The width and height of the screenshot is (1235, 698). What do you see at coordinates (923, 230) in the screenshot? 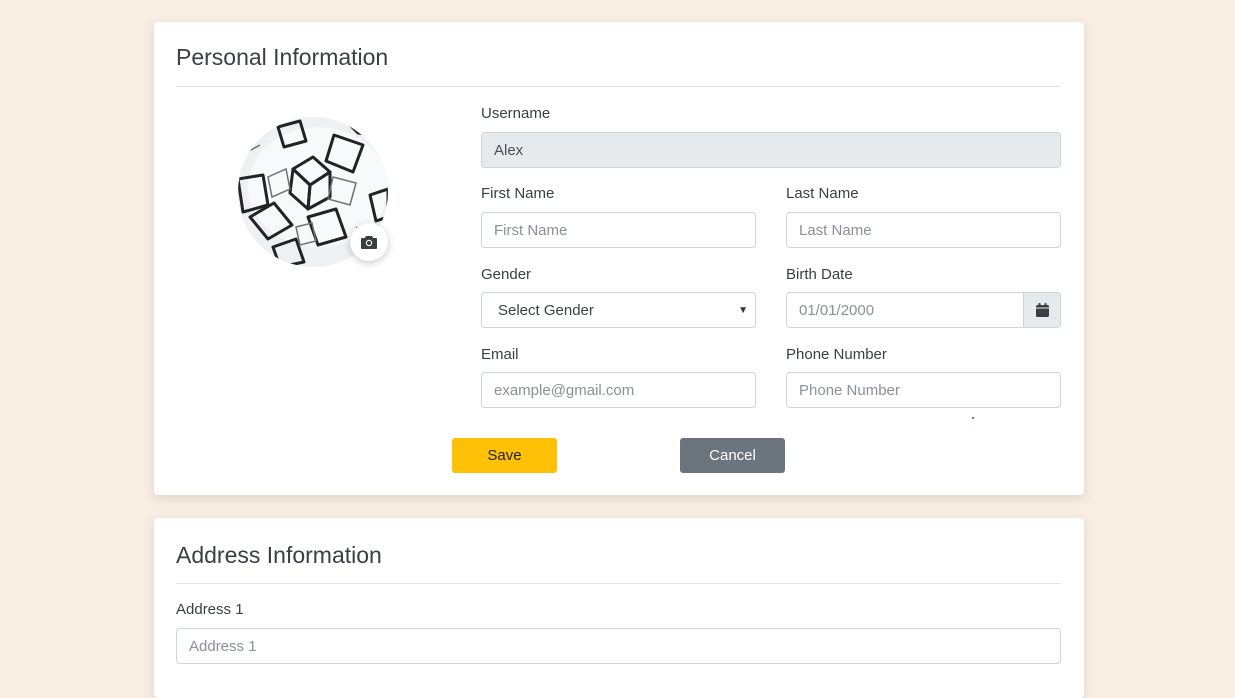
I see `last-name-input` at bounding box center [923, 230].